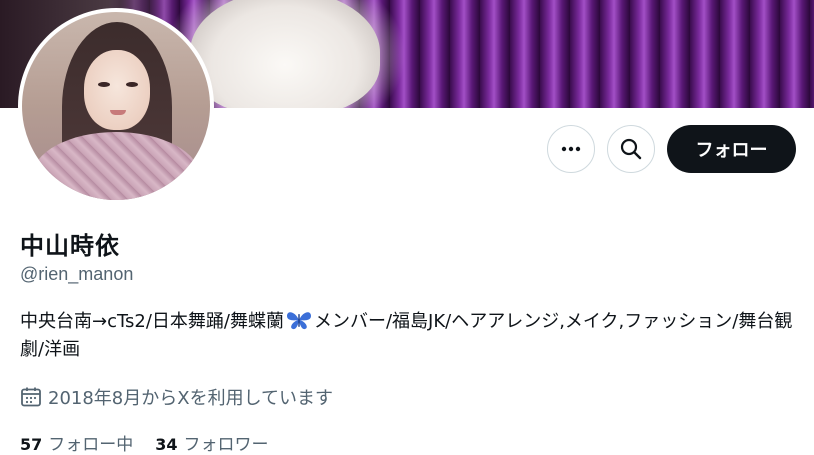 The height and width of the screenshot is (455, 814). Describe the element at coordinates (91, 445) in the screenshot. I see `following-label: フォロー中` at that location.